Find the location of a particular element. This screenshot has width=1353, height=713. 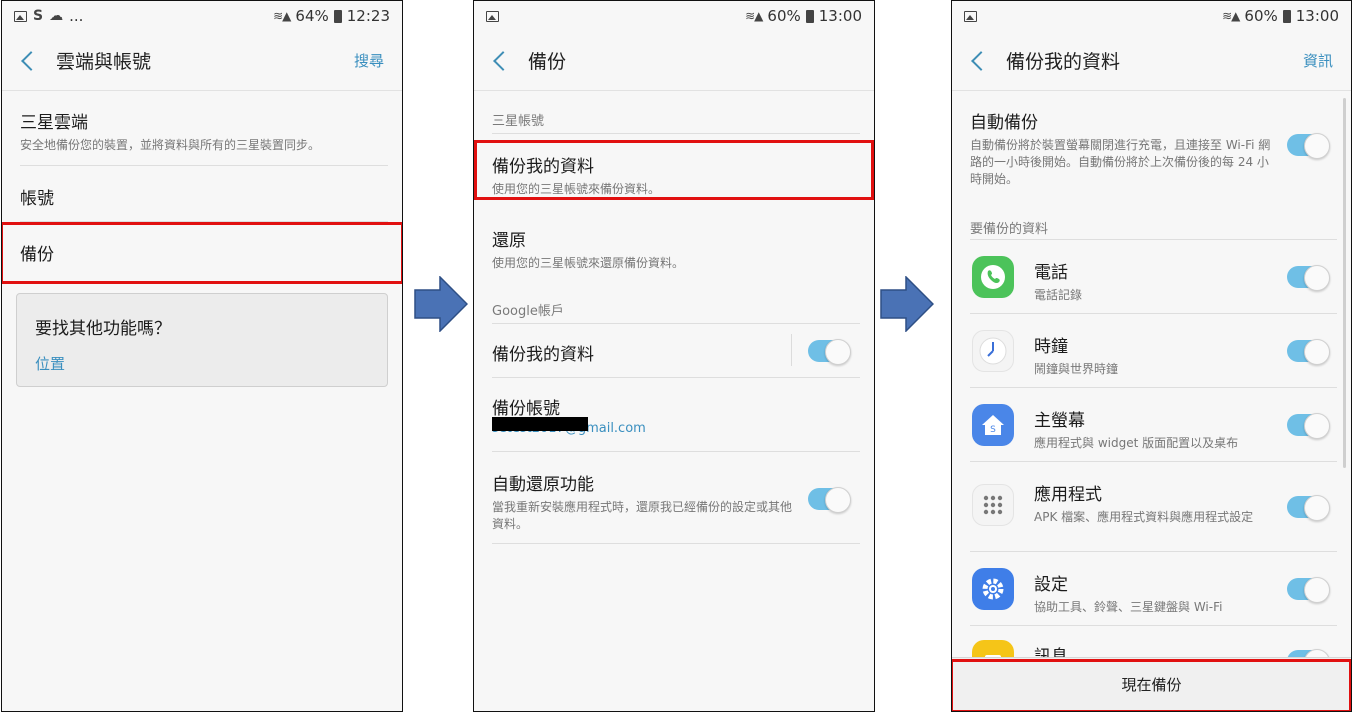

list-item-home-screen: S 主螢幕 應用程式與 widget 版面配置以及桌布 is located at coordinates (1151, 425).